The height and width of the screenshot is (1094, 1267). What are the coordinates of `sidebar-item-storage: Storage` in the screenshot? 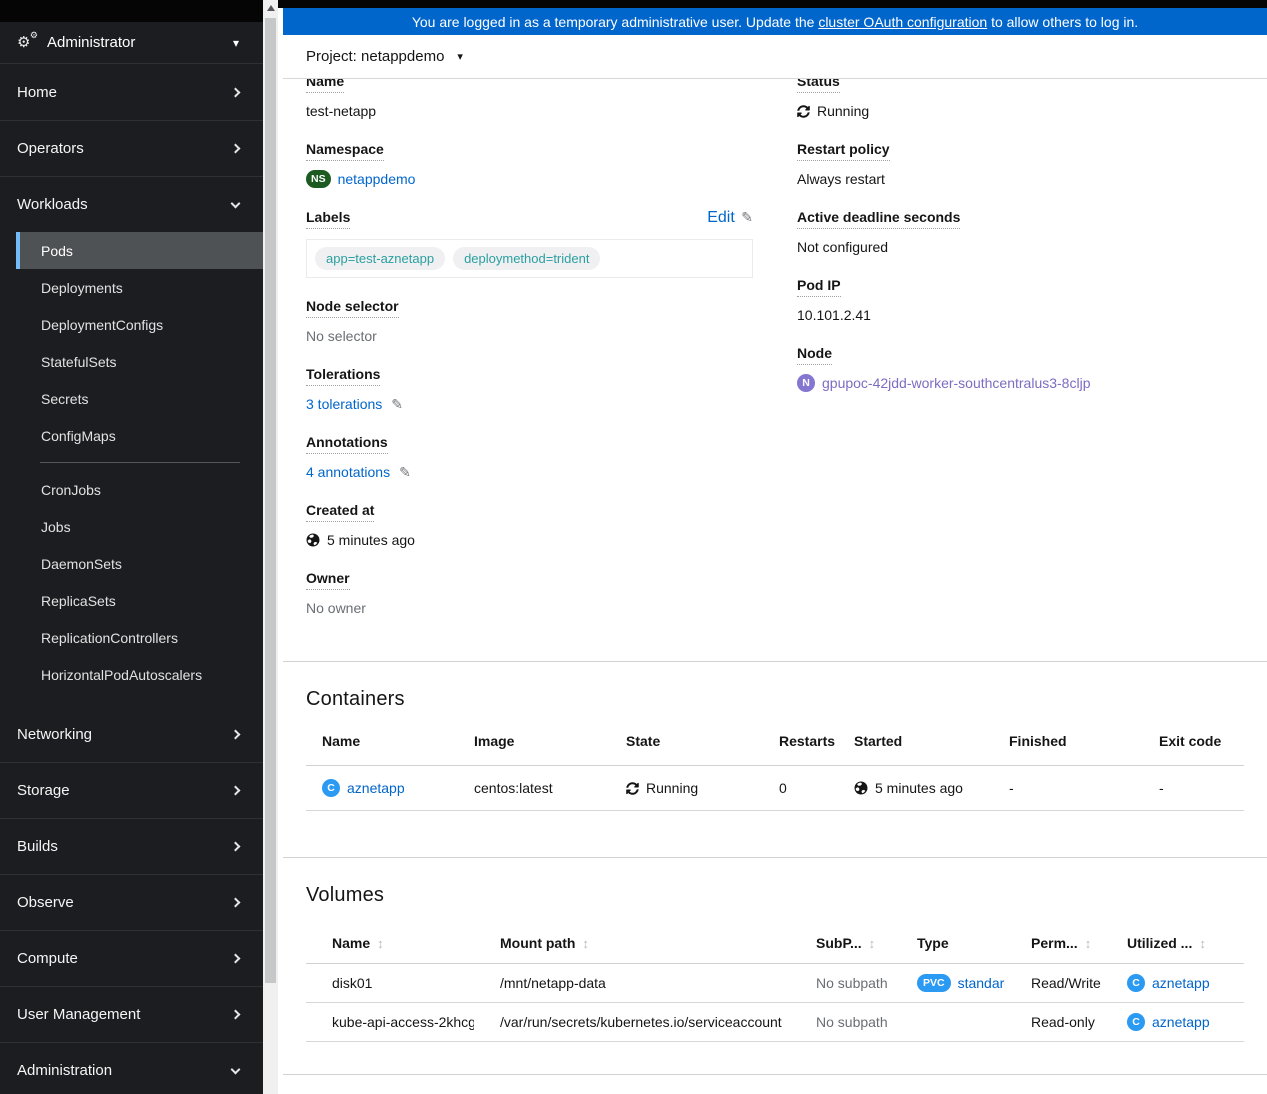 It's located at (131, 790).